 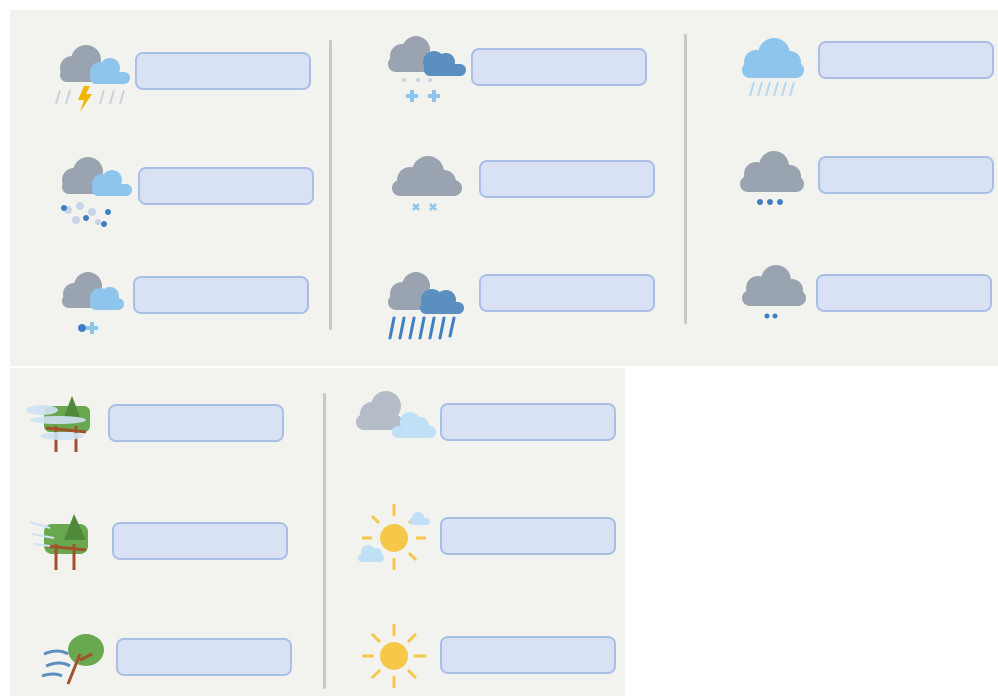 I want to click on wind-icon, so click(x=78, y=662).